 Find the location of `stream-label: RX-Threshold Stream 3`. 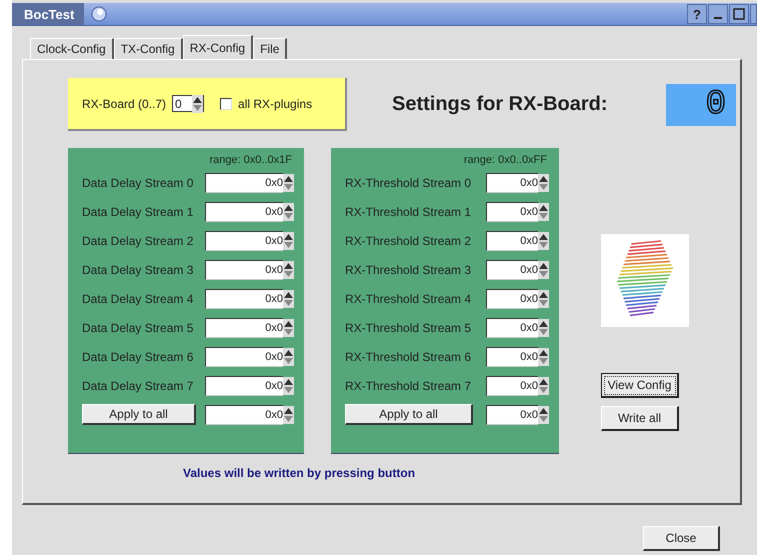

stream-label: RX-Threshold Stream 3 is located at coordinates (408, 269).